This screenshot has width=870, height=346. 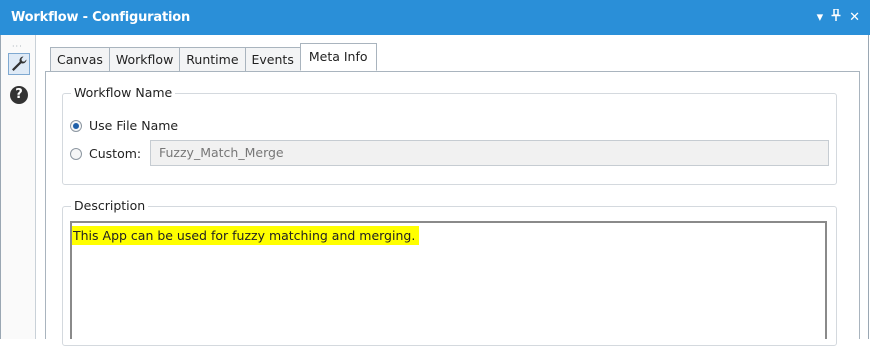 I want to click on config-sidebar, so click(x=18, y=187).